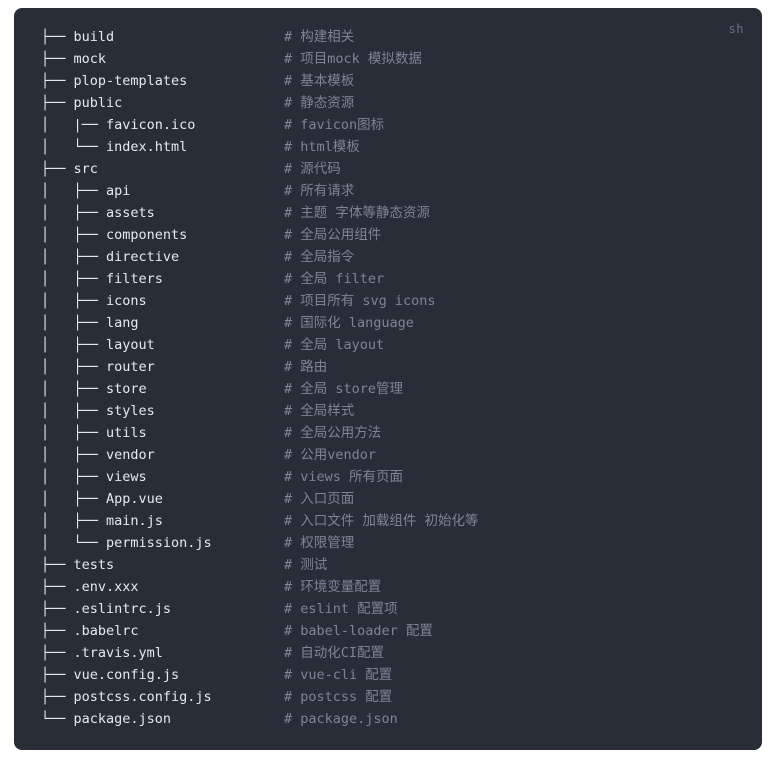 This screenshot has width=780, height=768. What do you see at coordinates (397, 411) in the screenshot?
I see `code-line: │ ├── styles # 全局样式` at bounding box center [397, 411].